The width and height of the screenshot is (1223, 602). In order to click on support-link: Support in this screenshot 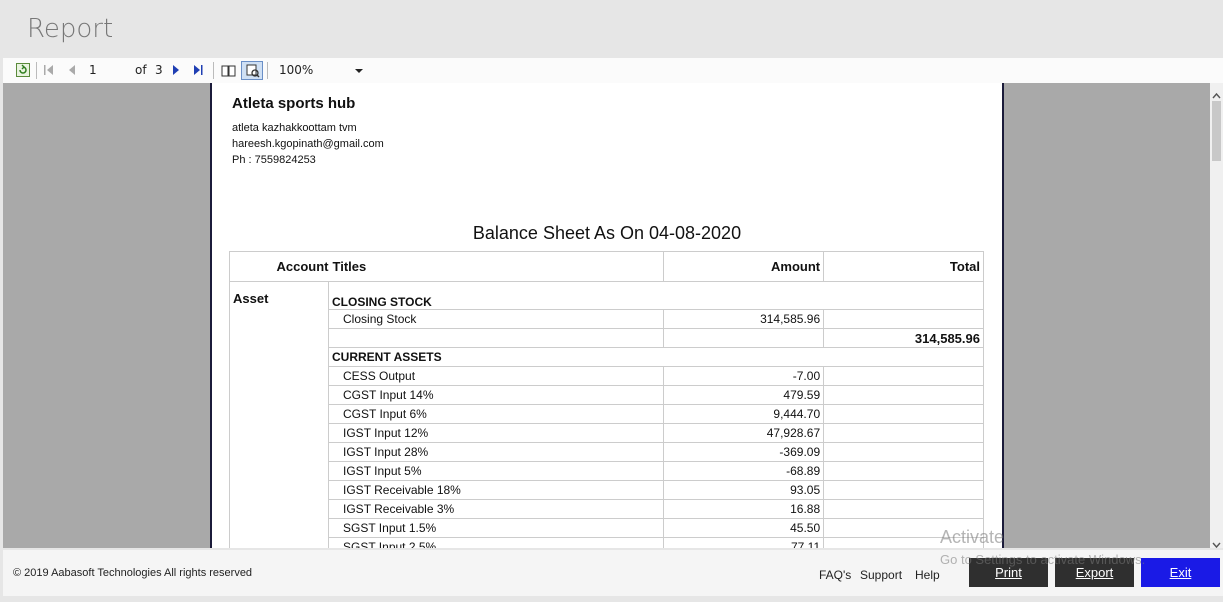, I will do `click(881, 575)`.